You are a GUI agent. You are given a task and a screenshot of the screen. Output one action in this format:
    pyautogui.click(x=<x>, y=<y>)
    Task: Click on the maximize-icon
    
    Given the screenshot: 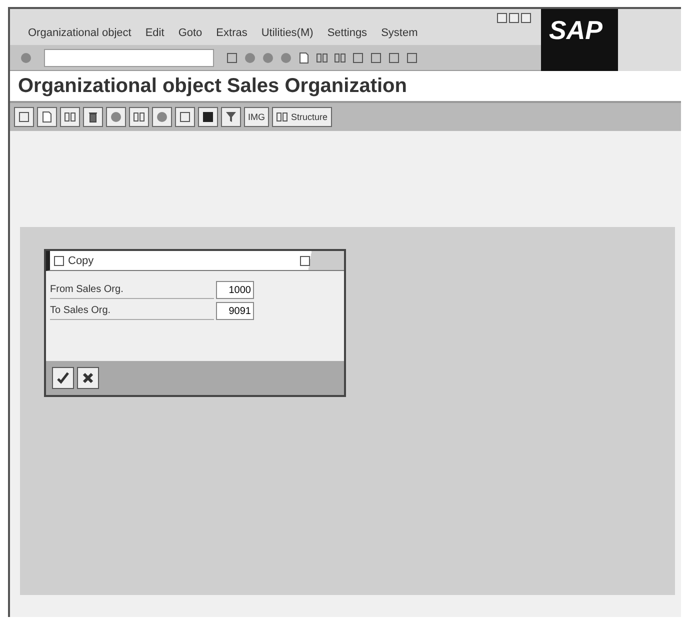 What is the action you would take?
    pyautogui.click(x=514, y=18)
    